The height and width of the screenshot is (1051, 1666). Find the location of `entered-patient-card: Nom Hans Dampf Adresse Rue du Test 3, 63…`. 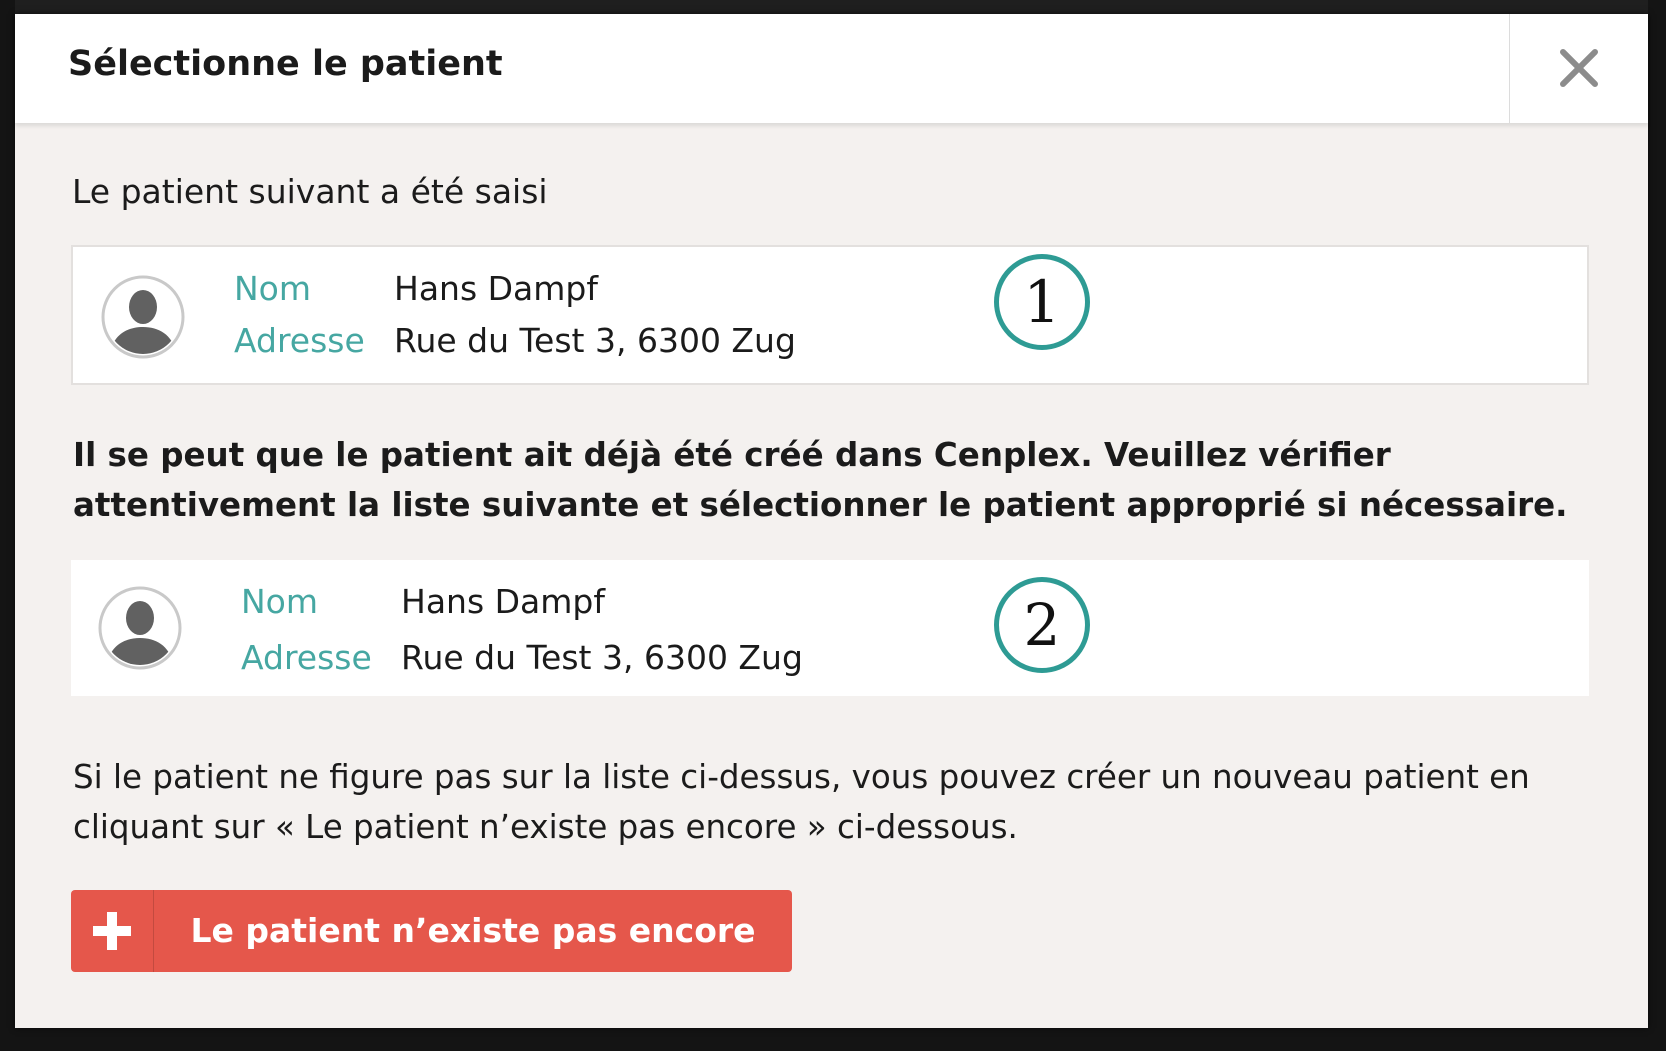

entered-patient-card: Nom Hans Dampf Adresse Rue du Test 3, 63… is located at coordinates (830, 315).